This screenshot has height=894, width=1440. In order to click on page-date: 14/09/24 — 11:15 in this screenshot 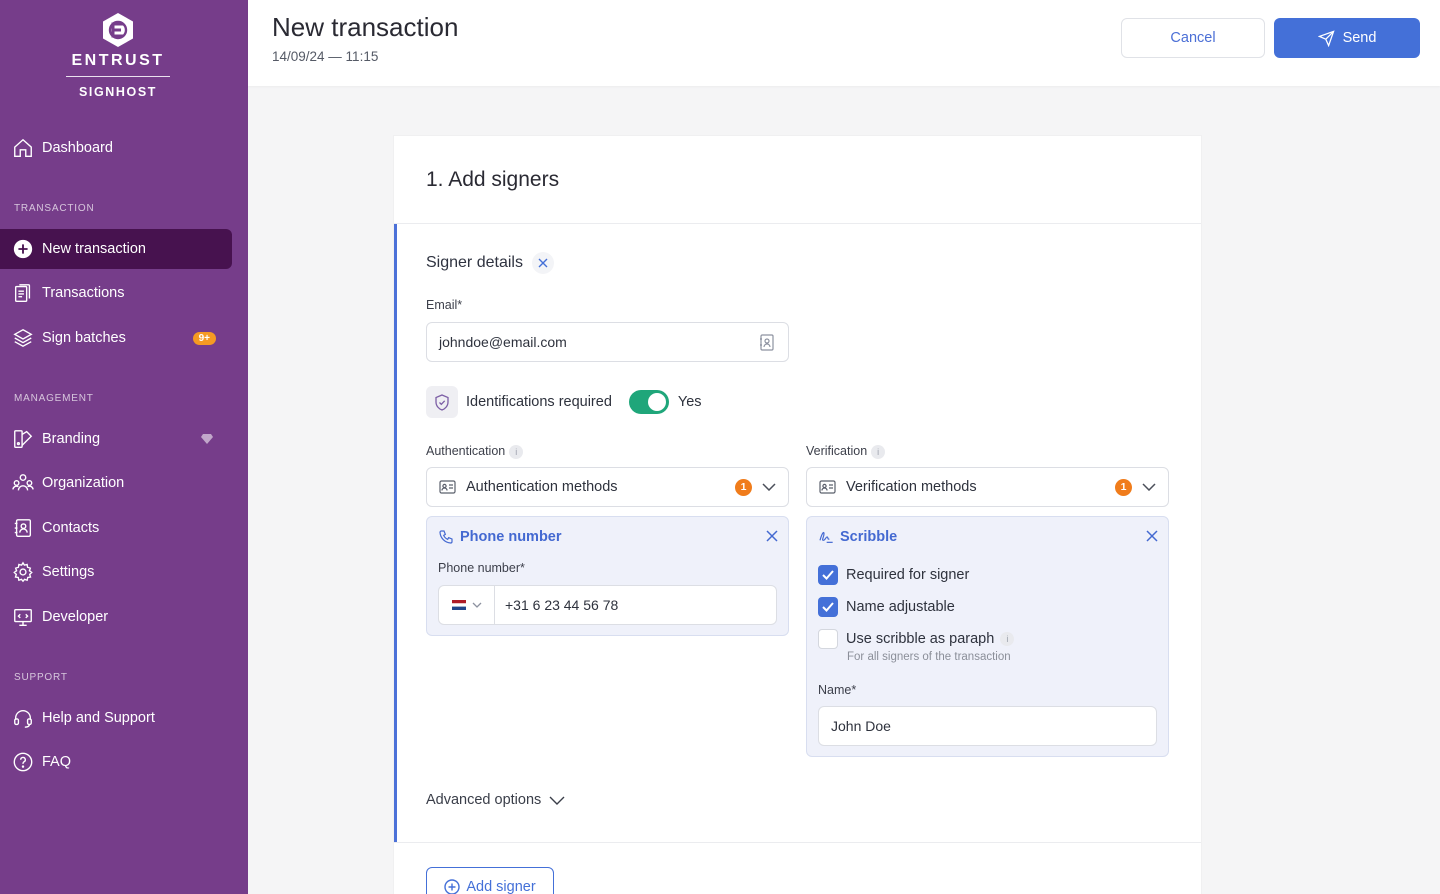, I will do `click(325, 56)`.